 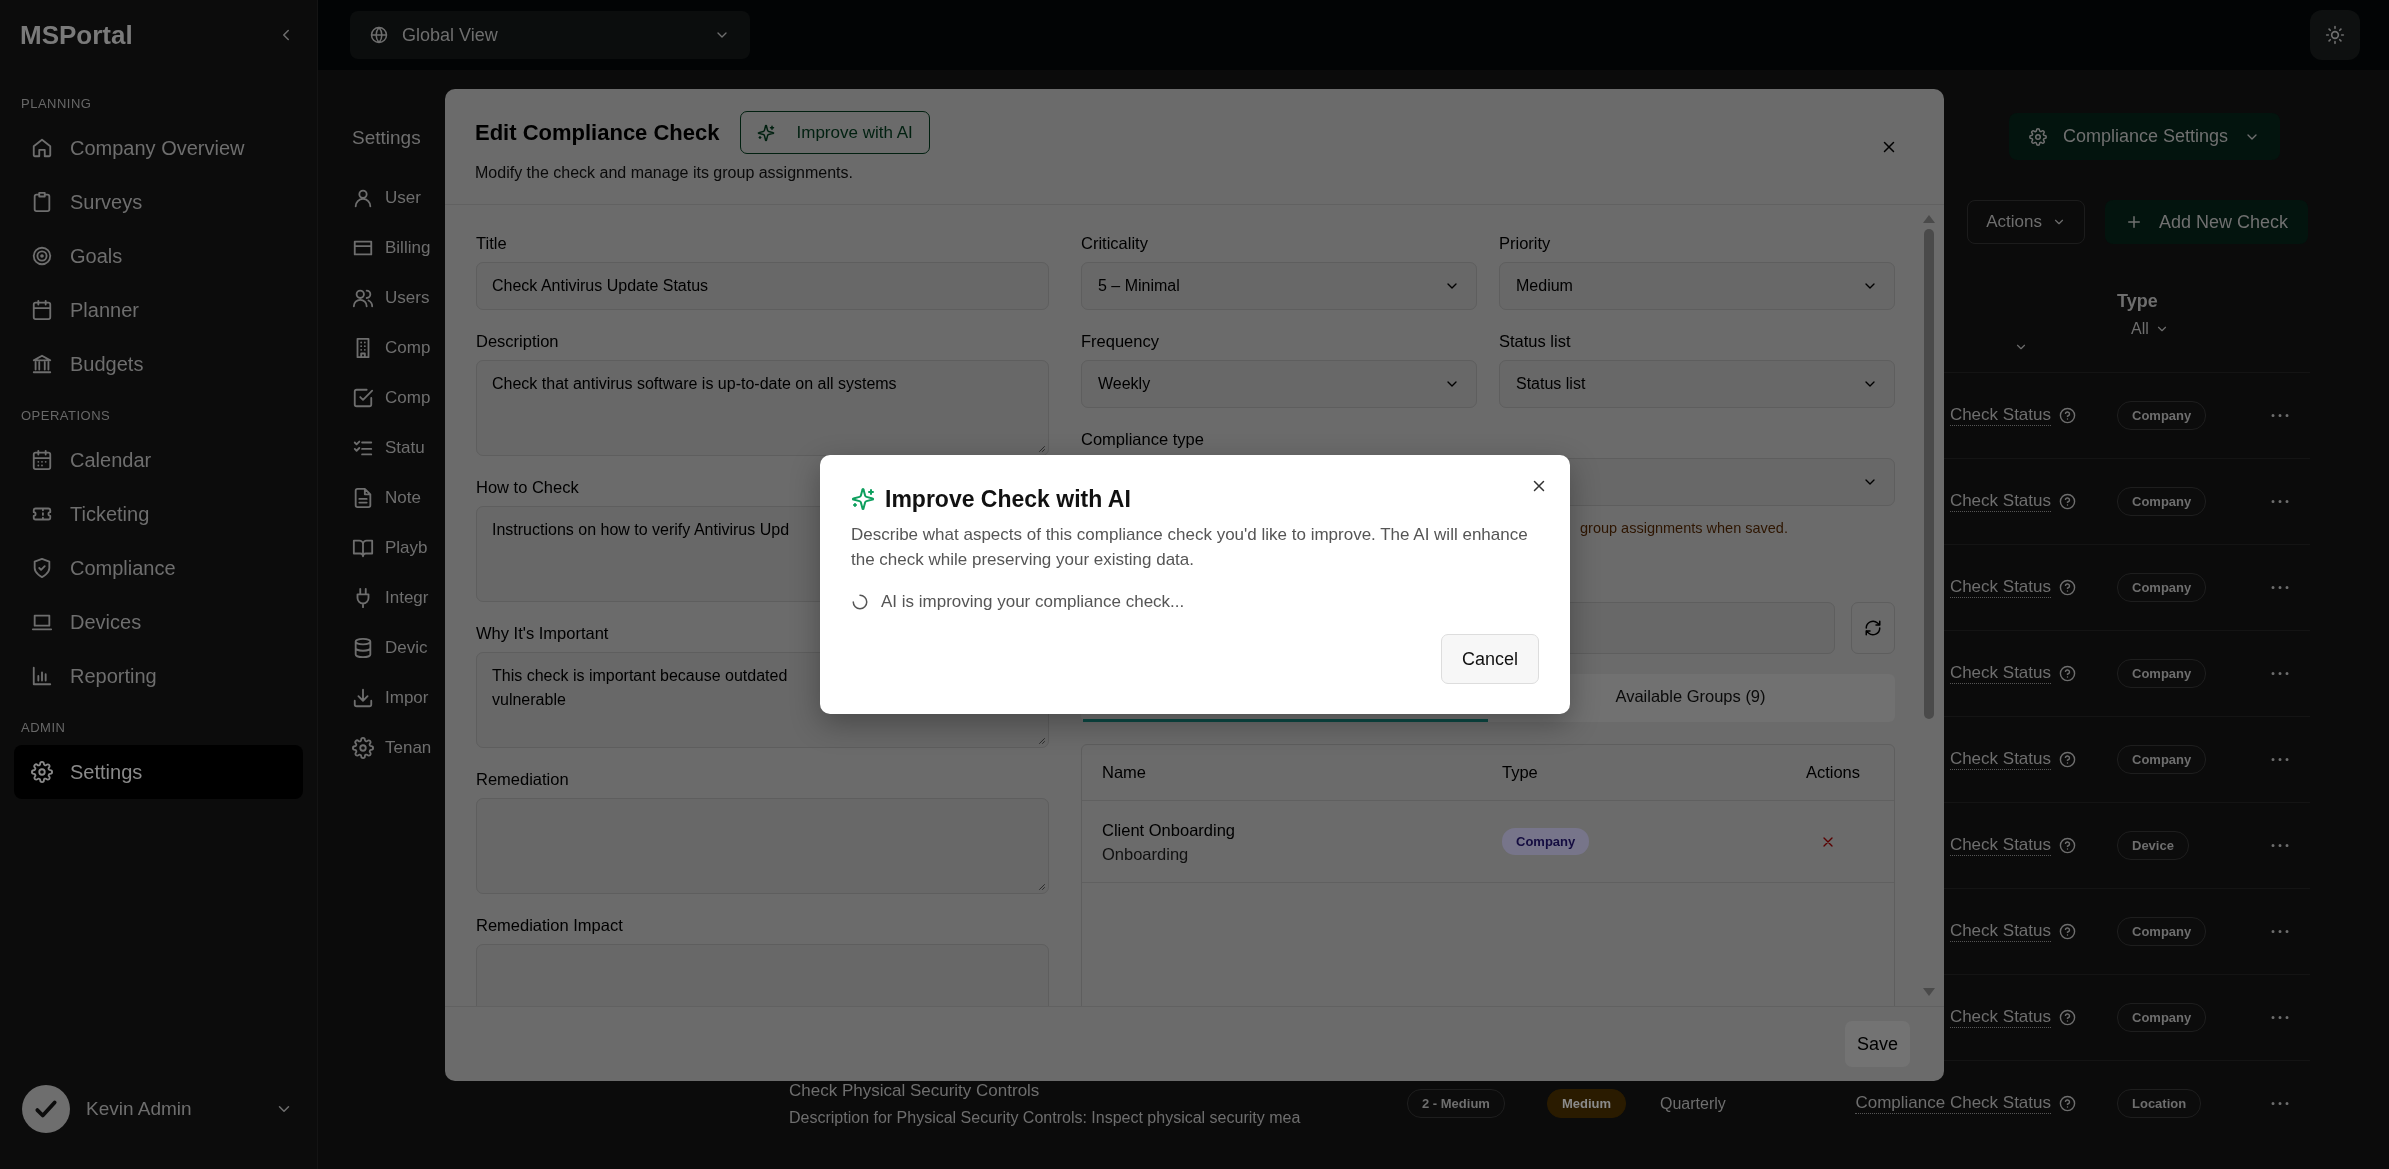 I want to click on calendar-icon, so click(x=42, y=460).